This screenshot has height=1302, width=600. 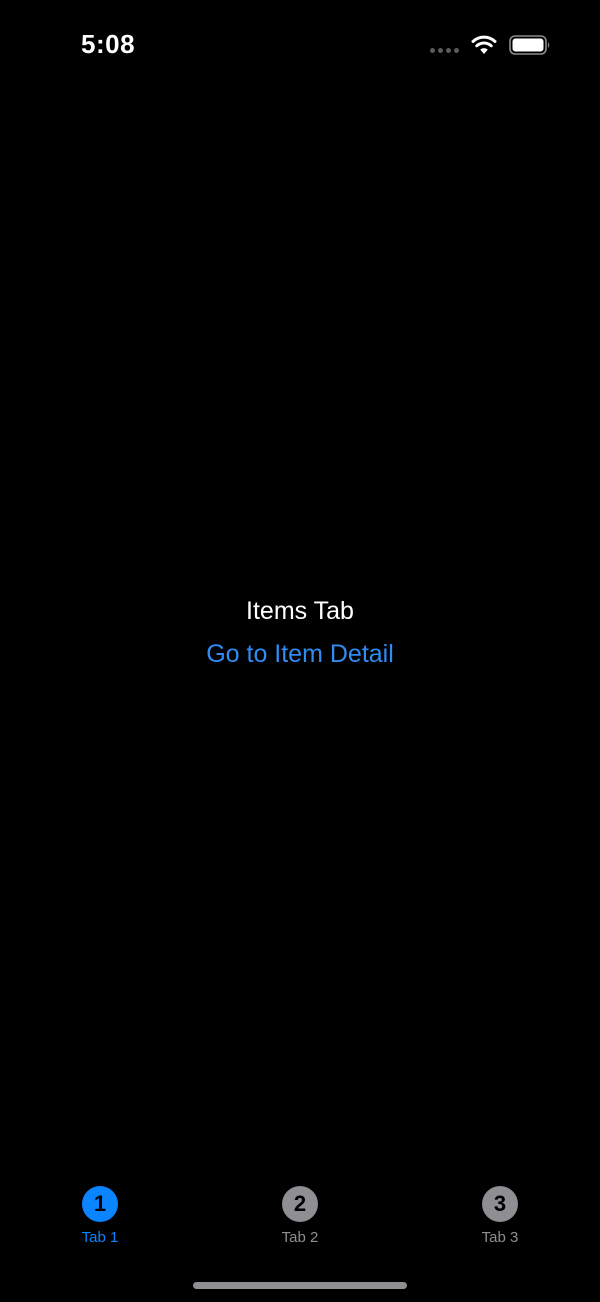 I want to click on tab-3-label: Tab 3, so click(x=500, y=1237).